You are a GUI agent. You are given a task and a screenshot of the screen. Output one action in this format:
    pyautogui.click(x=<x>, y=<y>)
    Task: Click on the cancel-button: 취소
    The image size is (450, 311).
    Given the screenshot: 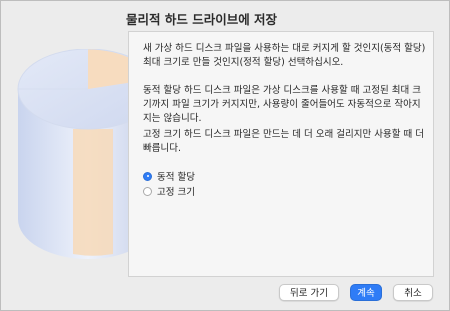 What is the action you would take?
    pyautogui.click(x=413, y=292)
    